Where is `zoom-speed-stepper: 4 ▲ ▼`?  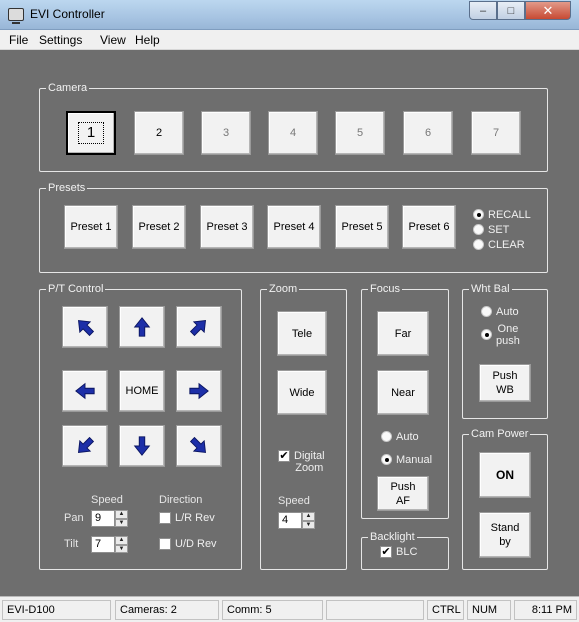 zoom-speed-stepper: 4 ▲ ▼ is located at coordinates (296, 520).